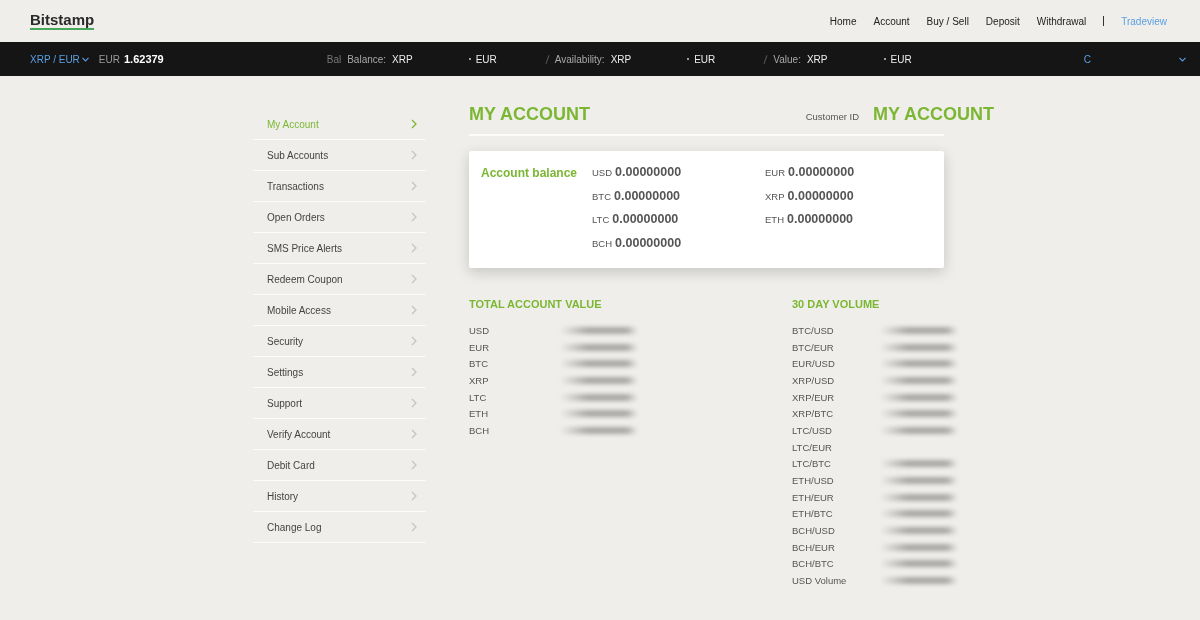  Describe the element at coordinates (479, 347) in the screenshot. I see `currency-label: EUR` at that location.